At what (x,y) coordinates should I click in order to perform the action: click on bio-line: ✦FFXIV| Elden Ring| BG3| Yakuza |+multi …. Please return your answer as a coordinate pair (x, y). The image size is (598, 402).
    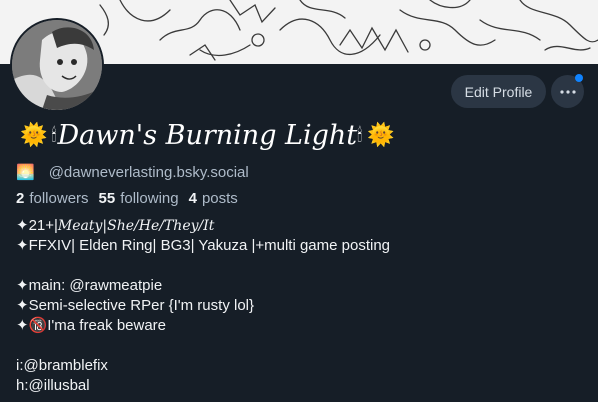
    Looking at the image, I should click on (203, 245).